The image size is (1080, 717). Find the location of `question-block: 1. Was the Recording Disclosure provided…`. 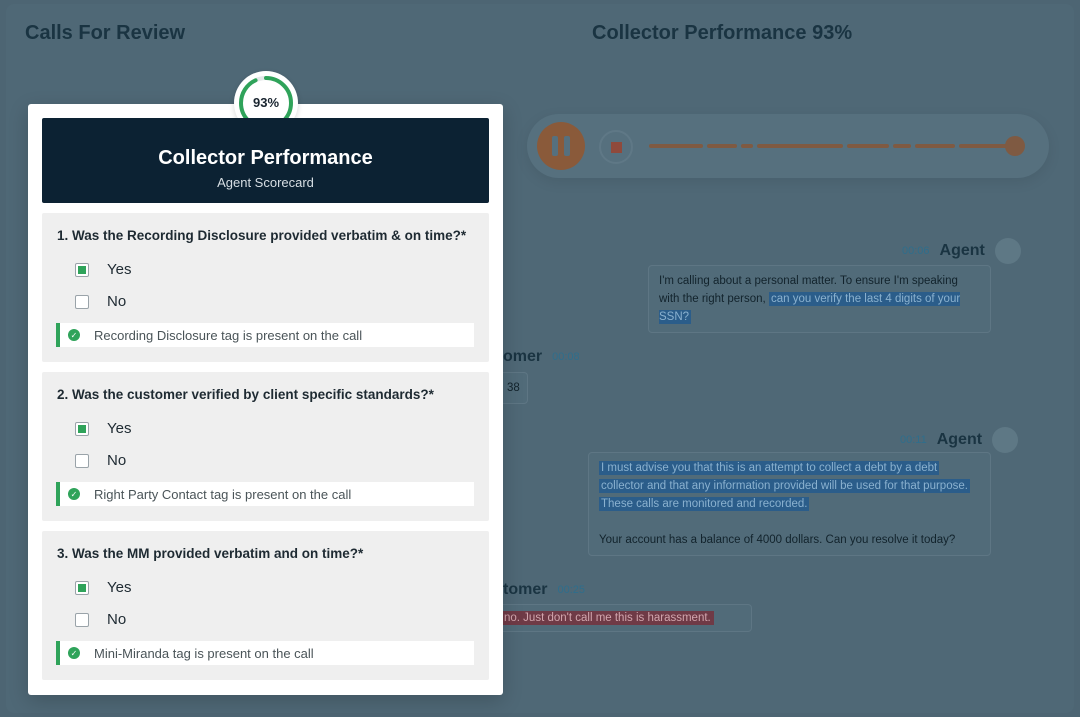

question-block: 1. Was the Recording Disclosure provided… is located at coordinates (265, 287).